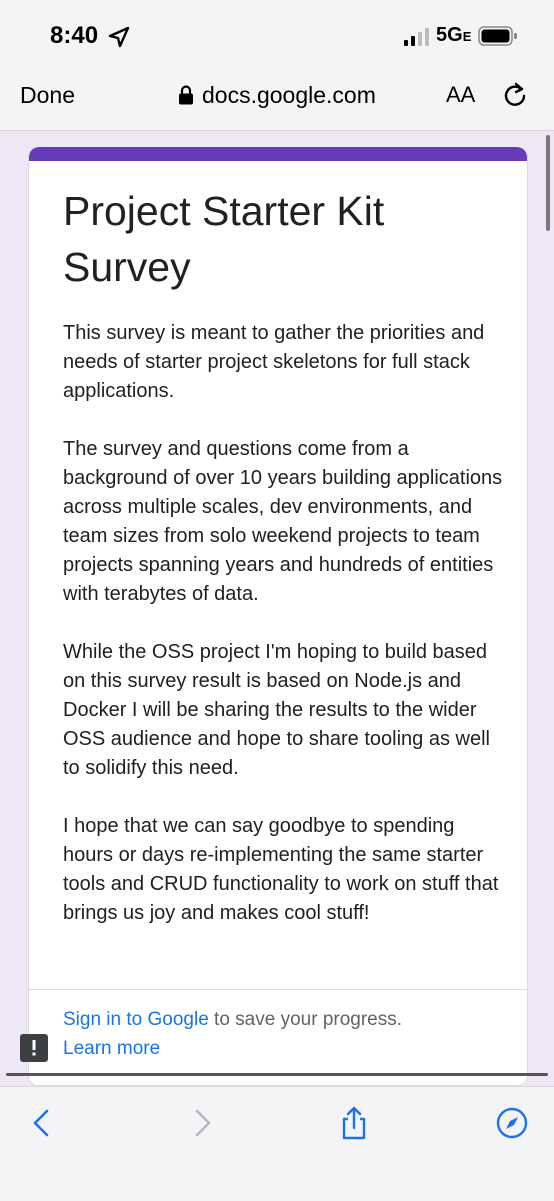 The height and width of the screenshot is (1201, 554). I want to click on url-text: docs.google.com, so click(289, 94).